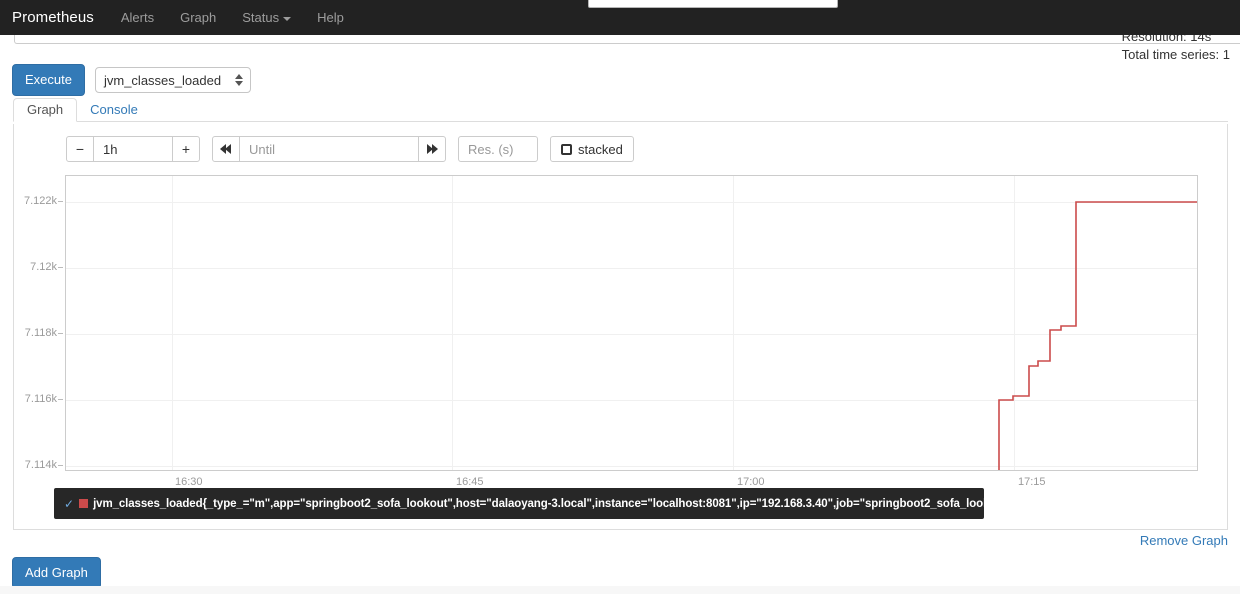 The image size is (1240, 594). I want to click on nav-item-help: Help, so click(330, 17).